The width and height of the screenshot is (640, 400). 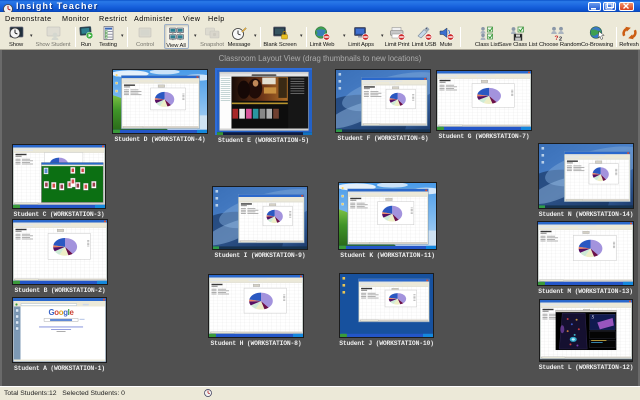 I want to click on svg-text: 2, so click(x=560, y=38).